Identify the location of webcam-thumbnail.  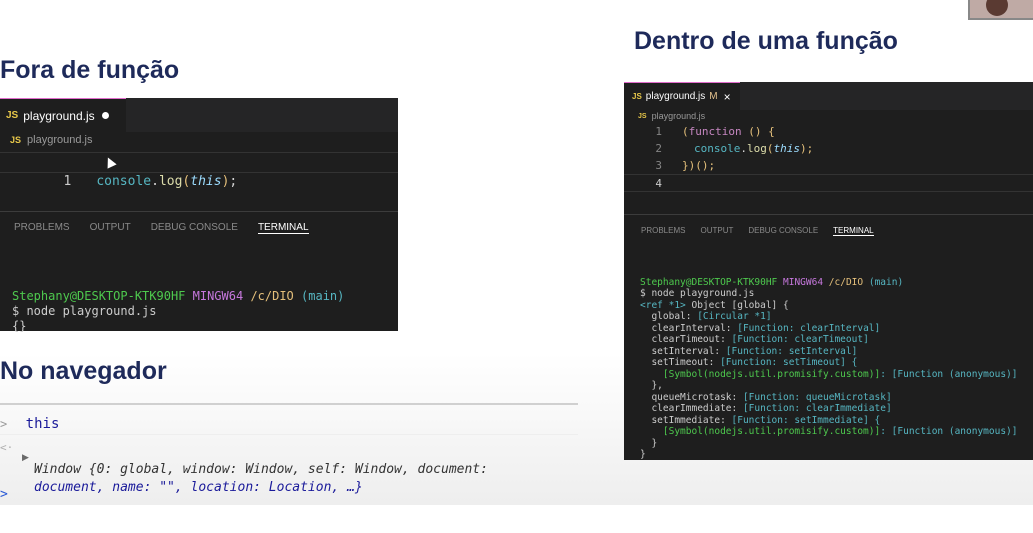
(1000, 10).